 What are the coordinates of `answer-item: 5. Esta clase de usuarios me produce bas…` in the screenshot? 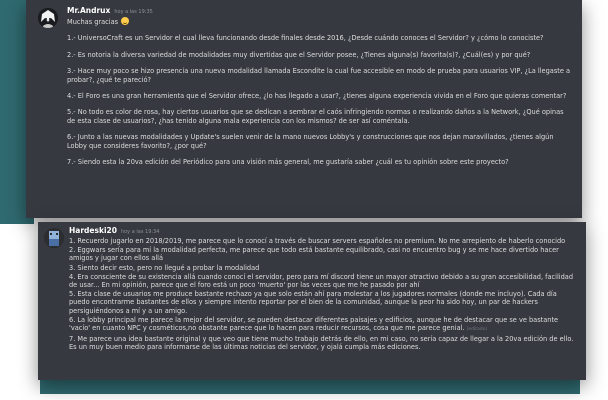 It's located at (313, 302).